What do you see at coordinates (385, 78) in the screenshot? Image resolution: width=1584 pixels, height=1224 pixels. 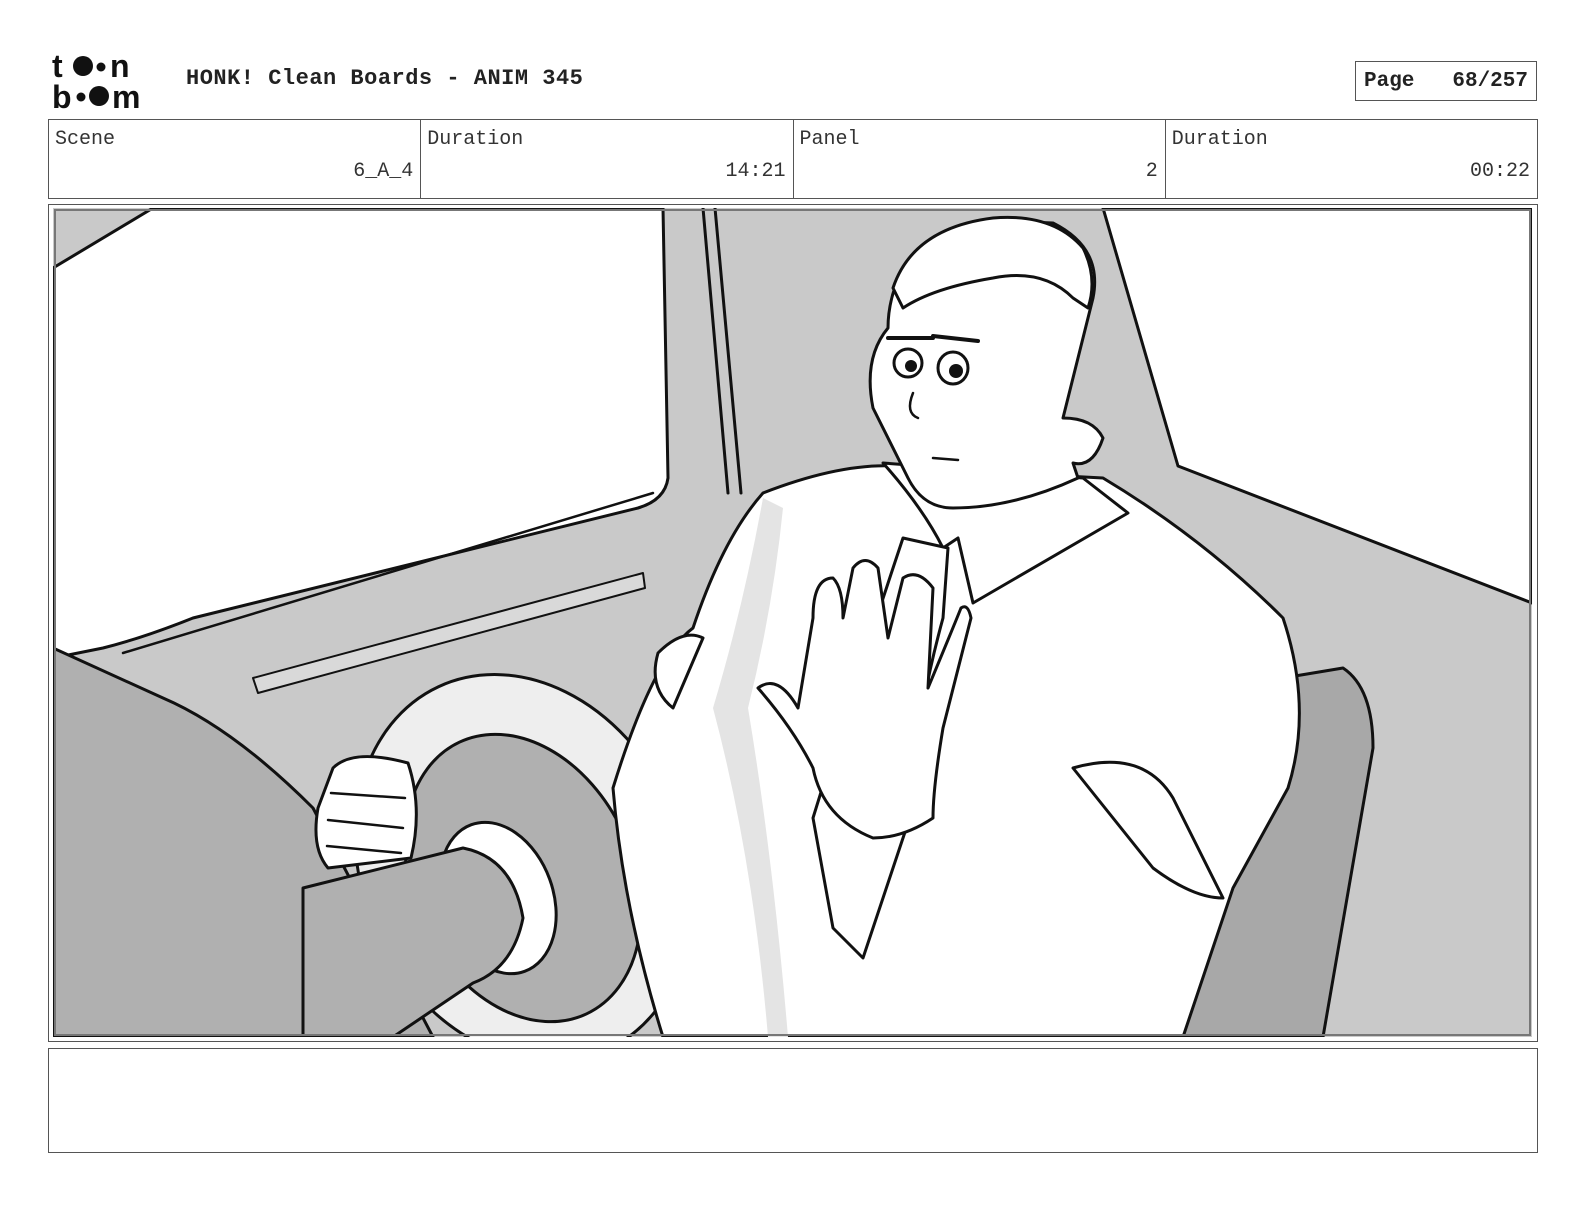 I see `document-title: HONK! Clean Boards - ANIM 345` at bounding box center [385, 78].